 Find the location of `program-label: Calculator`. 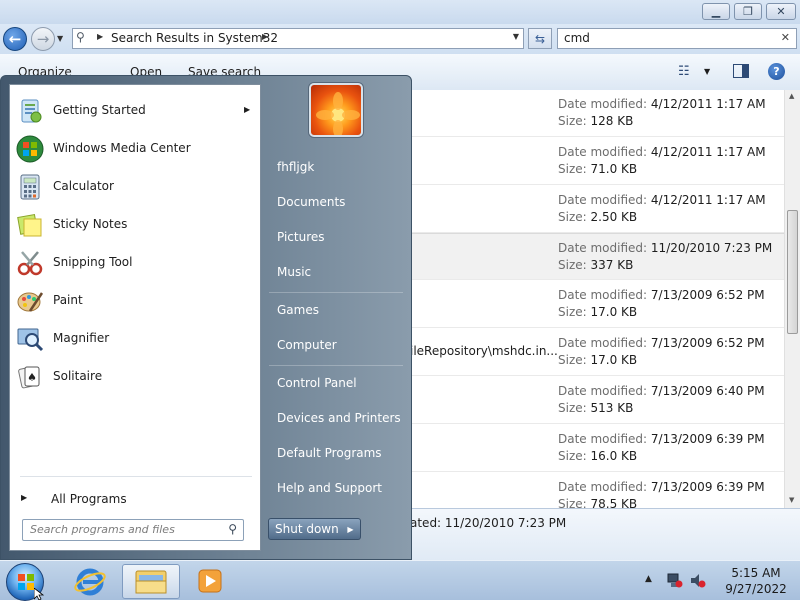

program-label: Calculator is located at coordinates (83, 186).